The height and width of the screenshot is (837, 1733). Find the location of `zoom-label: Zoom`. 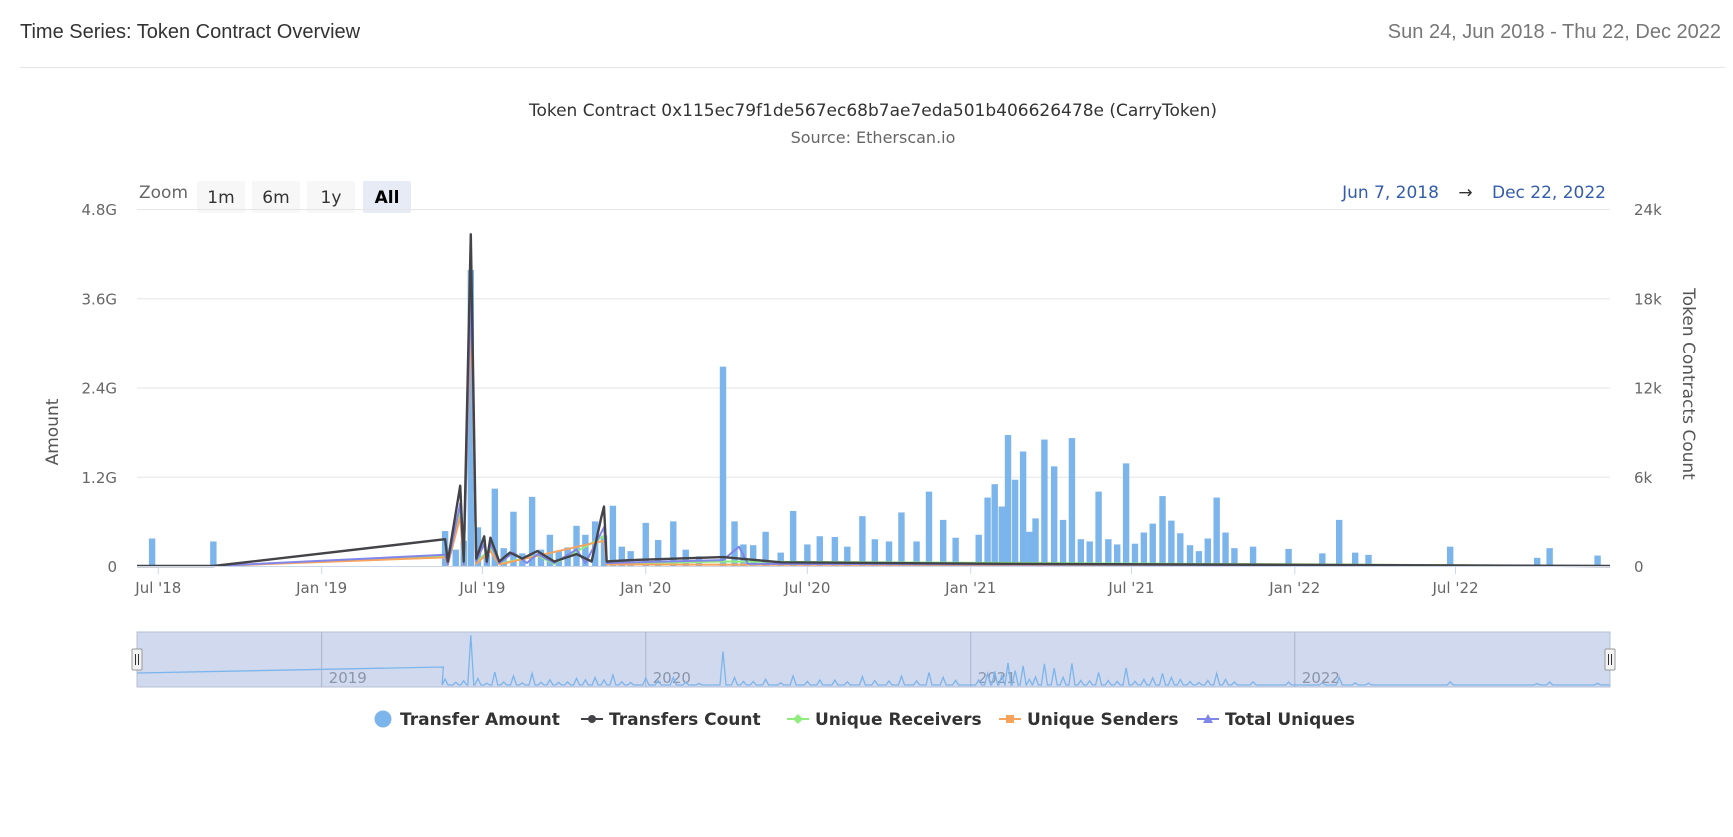

zoom-label: Zoom is located at coordinates (163, 193).